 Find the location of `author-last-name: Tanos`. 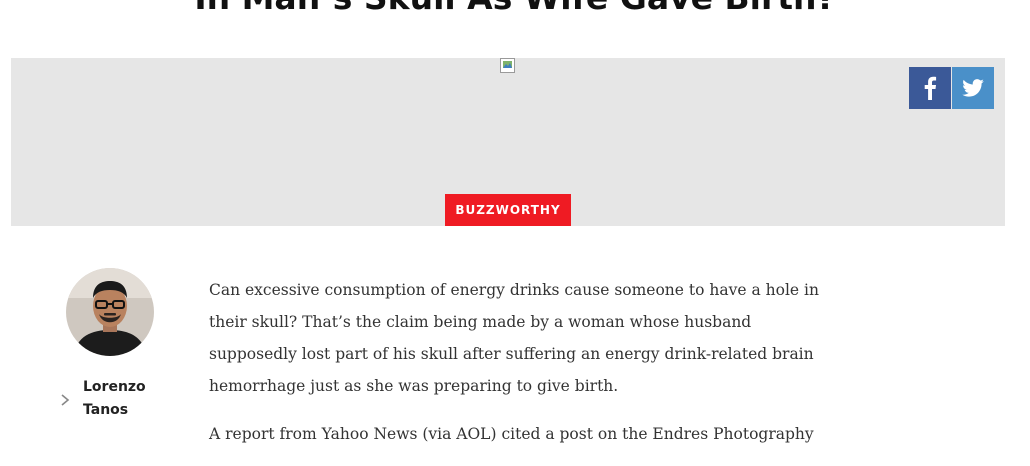

author-last-name: Tanos is located at coordinates (106, 410).